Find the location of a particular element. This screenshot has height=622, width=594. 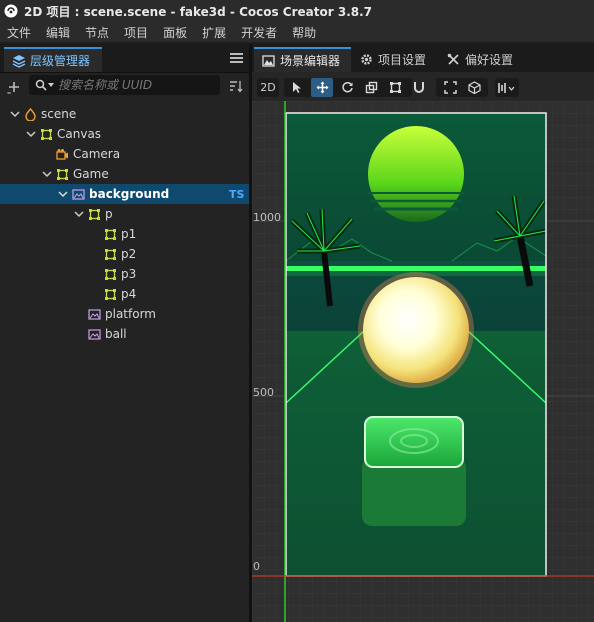

rect-icon is located at coordinates (395, 87).